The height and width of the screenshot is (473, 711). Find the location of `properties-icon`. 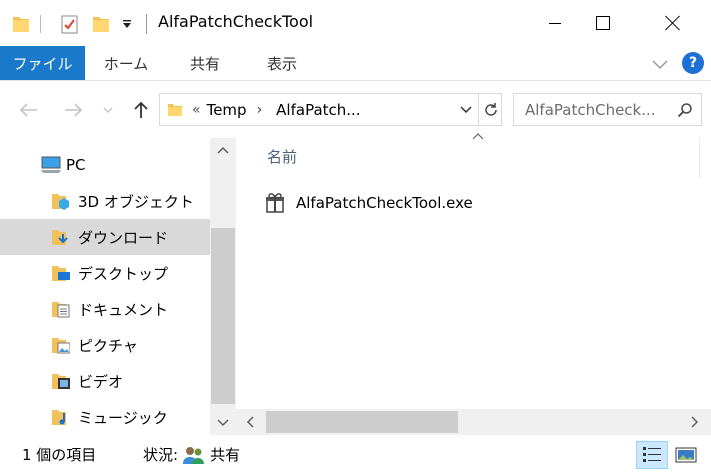

properties-icon is located at coordinates (70, 24).